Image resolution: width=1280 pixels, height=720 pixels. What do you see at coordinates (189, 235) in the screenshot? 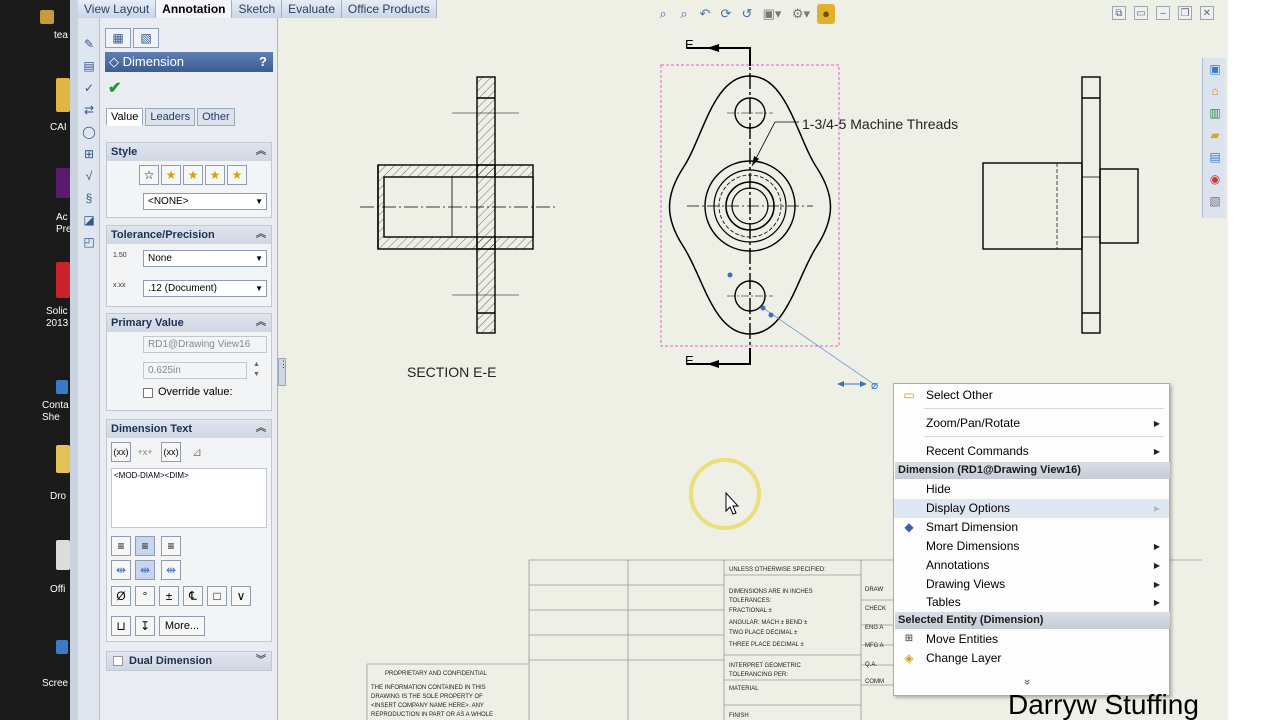
I see `tolerance-header: Tolerance/Precision ︽` at bounding box center [189, 235].